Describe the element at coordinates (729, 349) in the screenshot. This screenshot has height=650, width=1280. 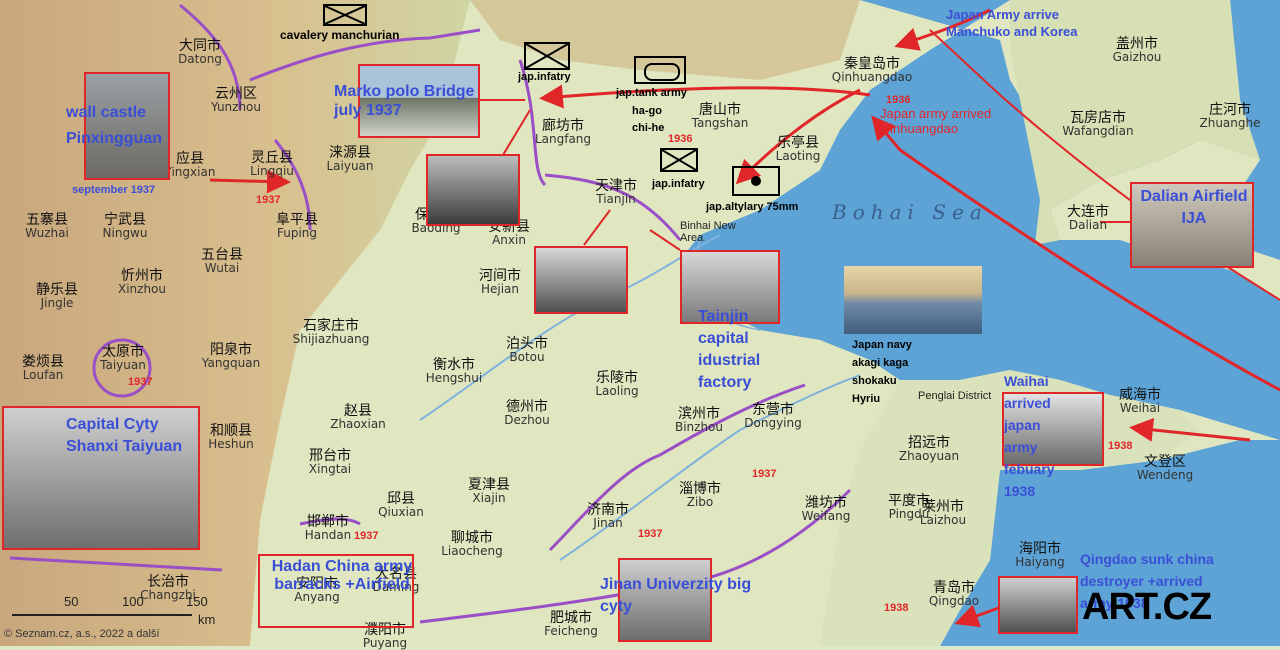
I see `tianjin-note: Tainjin capital idustrial factory` at that location.